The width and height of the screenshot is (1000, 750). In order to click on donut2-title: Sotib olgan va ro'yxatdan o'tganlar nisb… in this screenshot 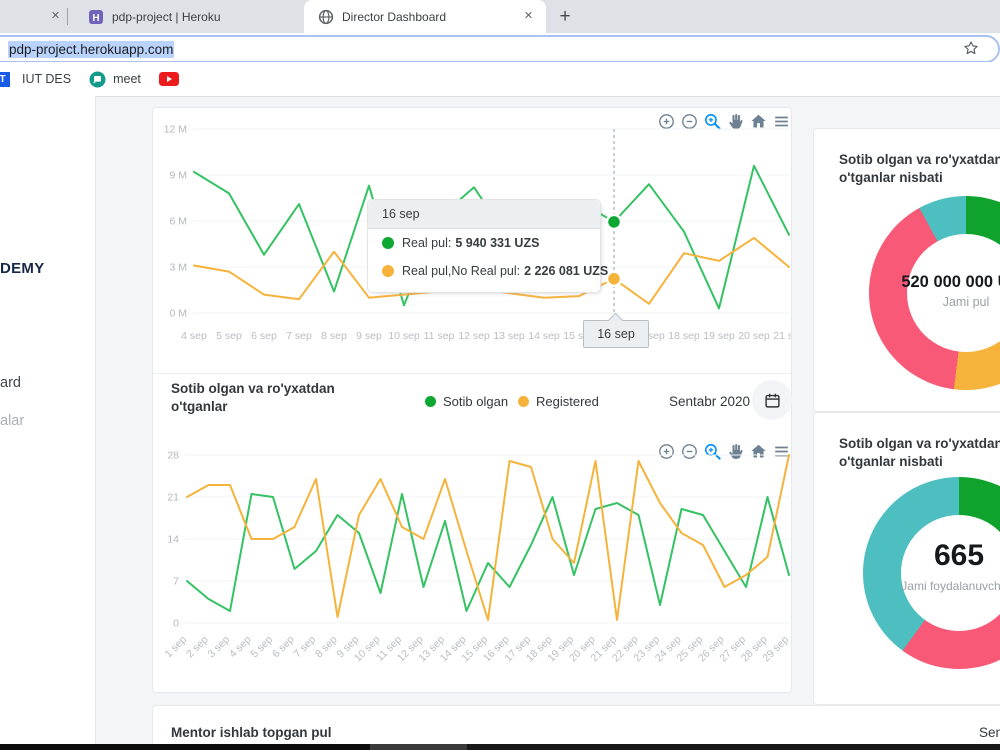, I will do `click(919, 453)`.